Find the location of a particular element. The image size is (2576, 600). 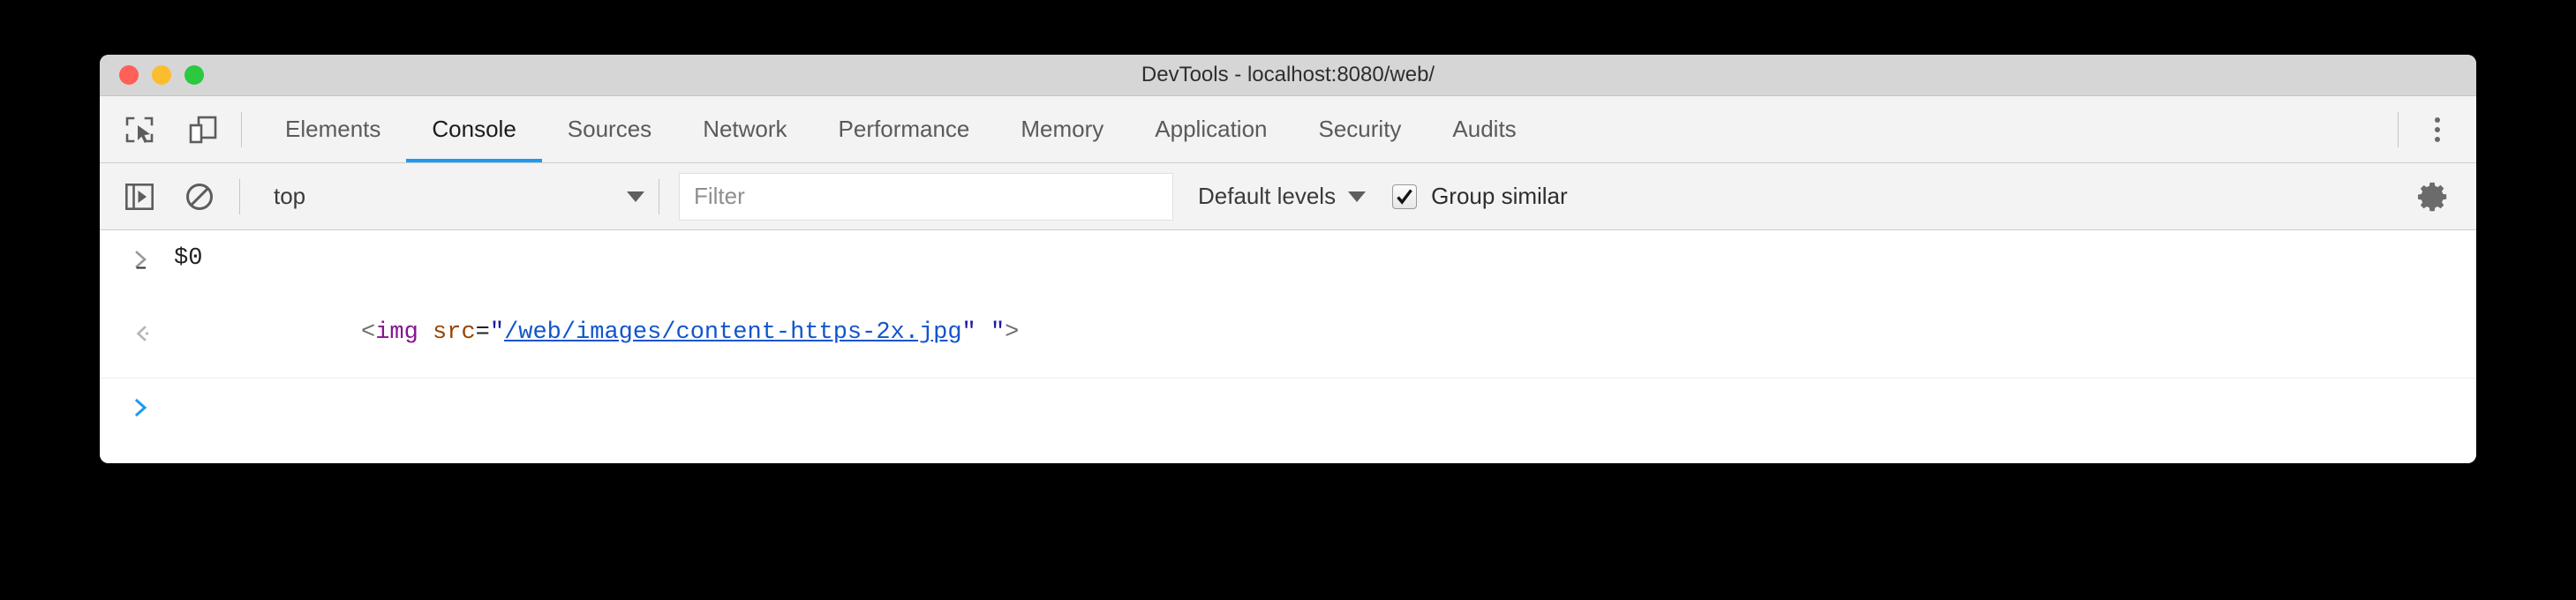

inspect-element-icon is located at coordinates (140, 129).